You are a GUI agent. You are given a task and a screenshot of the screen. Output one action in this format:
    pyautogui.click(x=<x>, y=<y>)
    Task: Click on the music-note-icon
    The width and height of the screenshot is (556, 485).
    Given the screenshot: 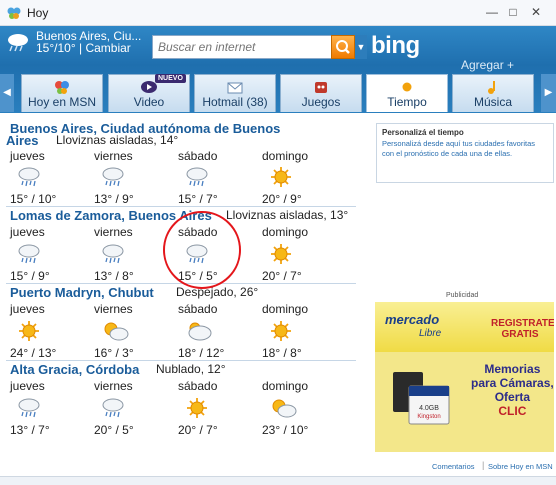 What is the action you would take?
    pyautogui.click(x=491, y=87)
    